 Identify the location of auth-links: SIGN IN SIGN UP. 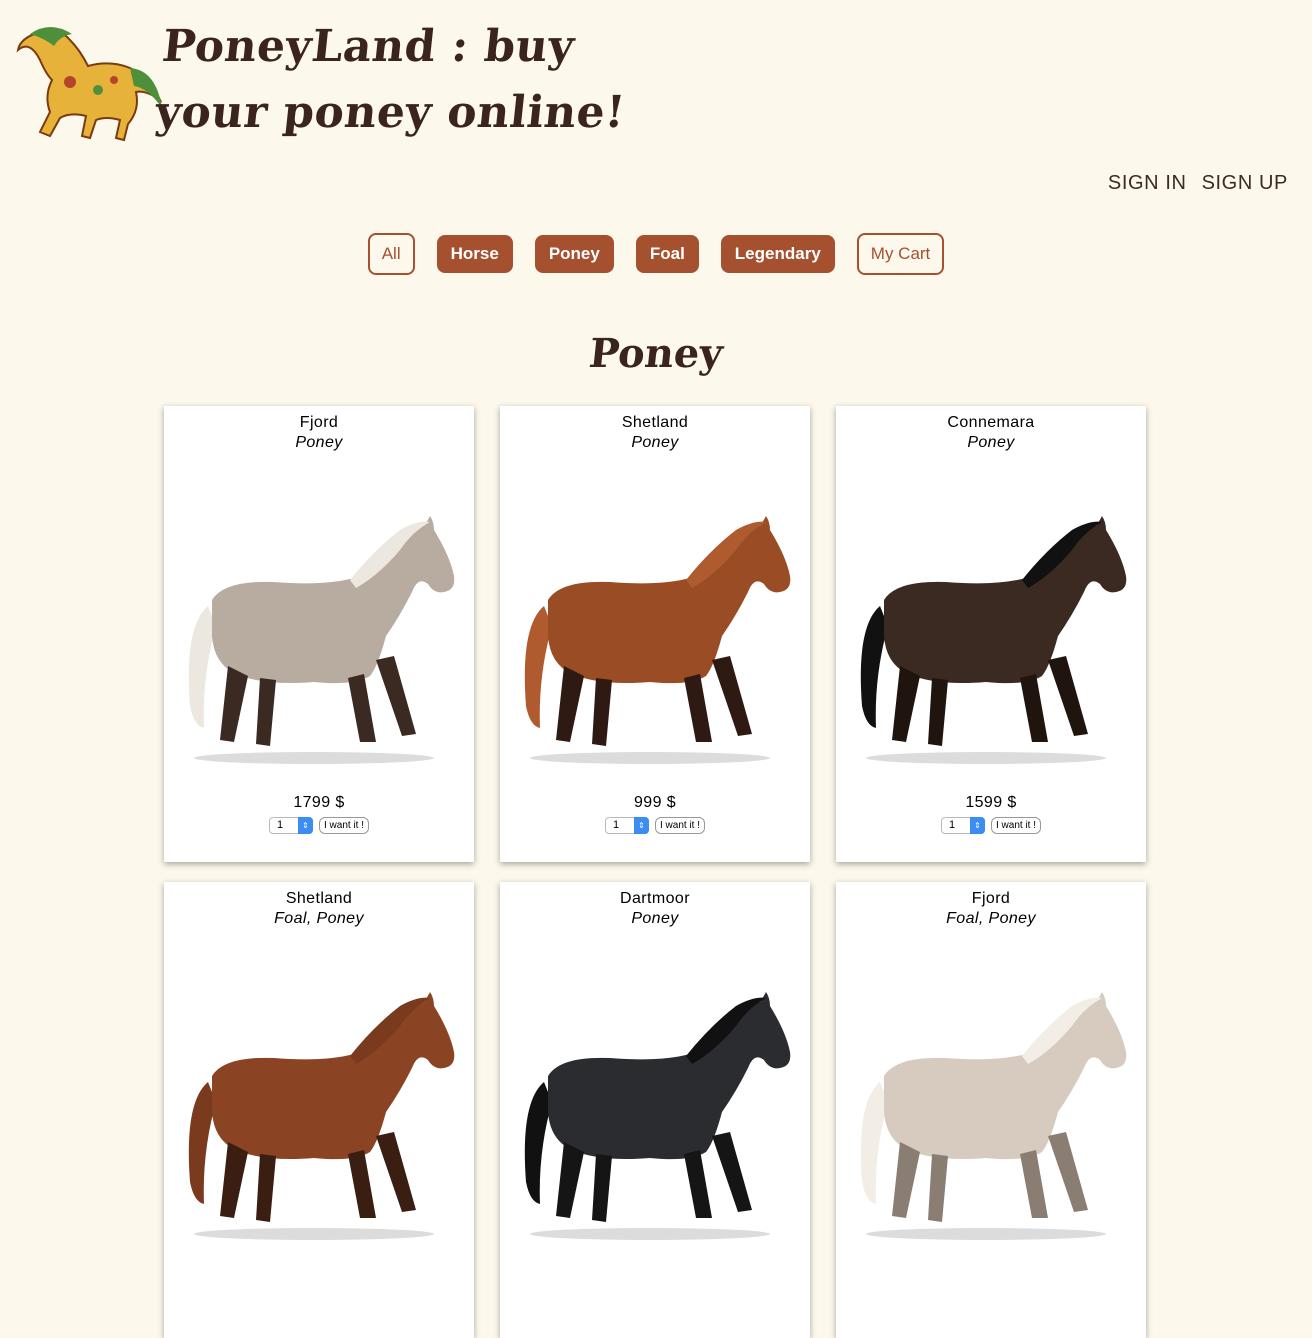
(1198, 183).